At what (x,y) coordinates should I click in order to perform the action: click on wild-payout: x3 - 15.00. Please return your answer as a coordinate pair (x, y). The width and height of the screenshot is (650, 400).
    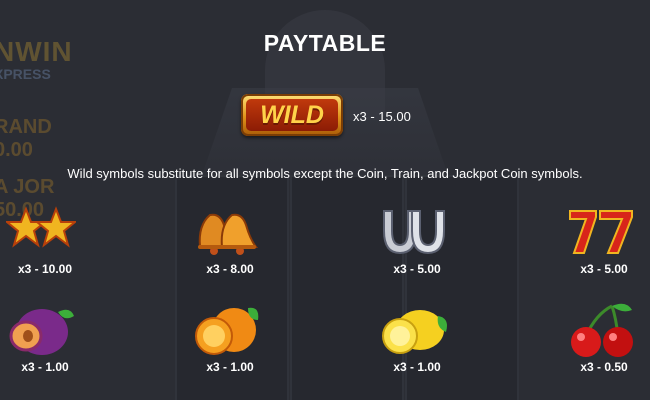
    Looking at the image, I should click on (382, 116).